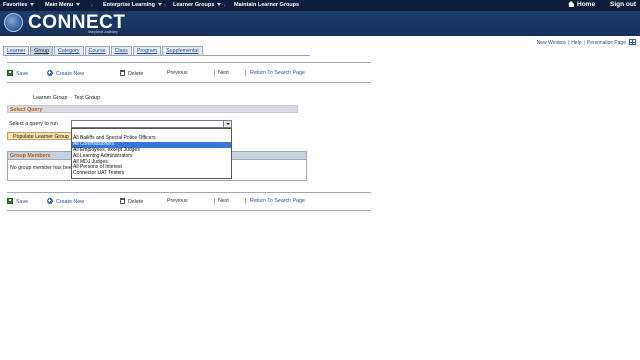 The height and width of the screenshot is (360, 640). Describe the element at coordinates (103, 32) in the screenshot. I see `brand-subtitle: Maryland Judiciary` at that location.